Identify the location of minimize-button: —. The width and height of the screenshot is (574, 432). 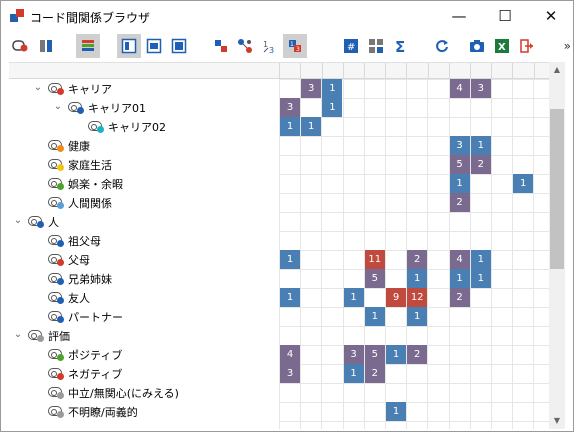
(459, 16).